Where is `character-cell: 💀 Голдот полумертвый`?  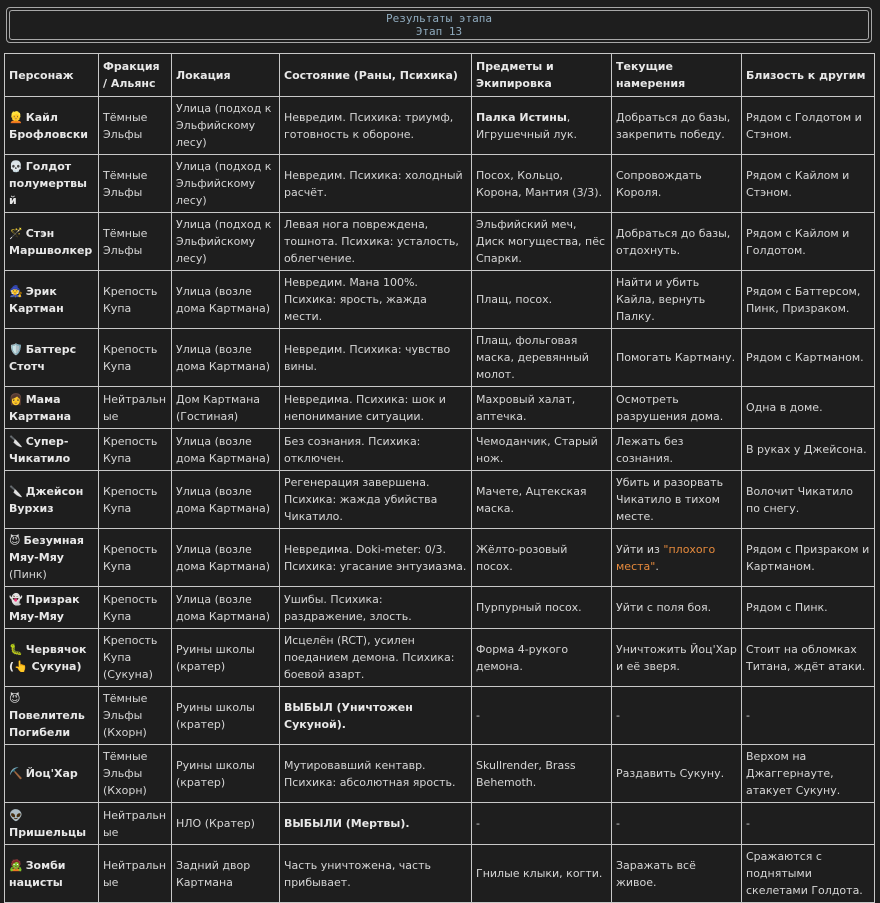
character-cell: 💀 Голдот полумертвый is located at coordinates (51, 183).